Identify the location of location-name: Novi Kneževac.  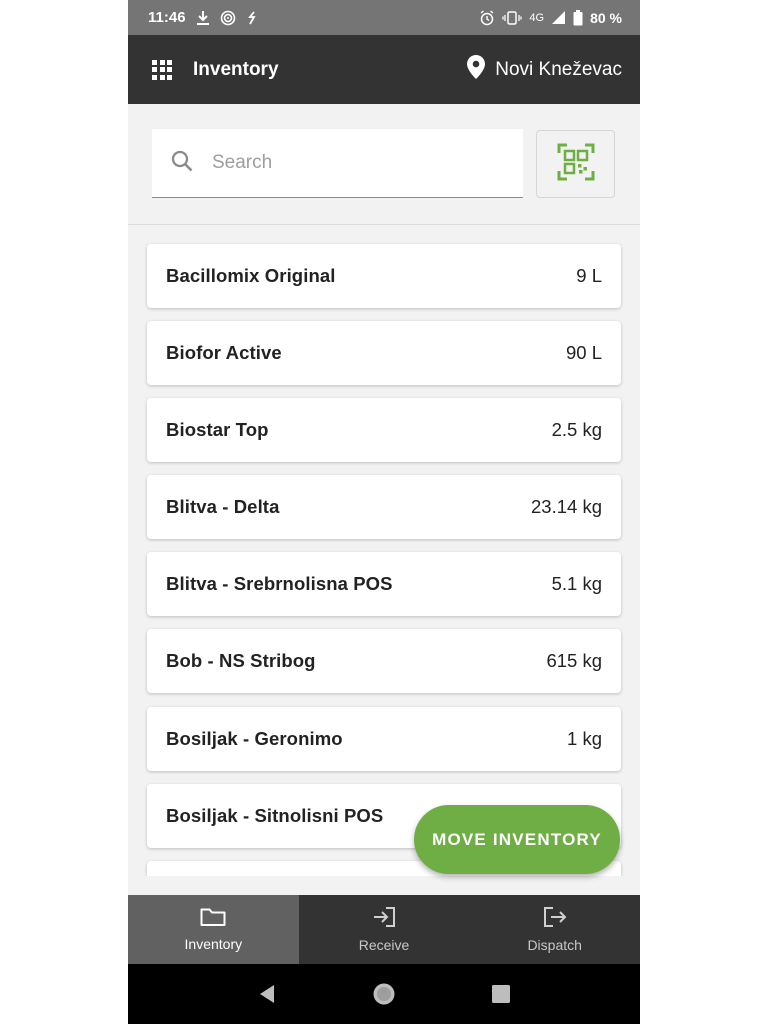
(558, 69).